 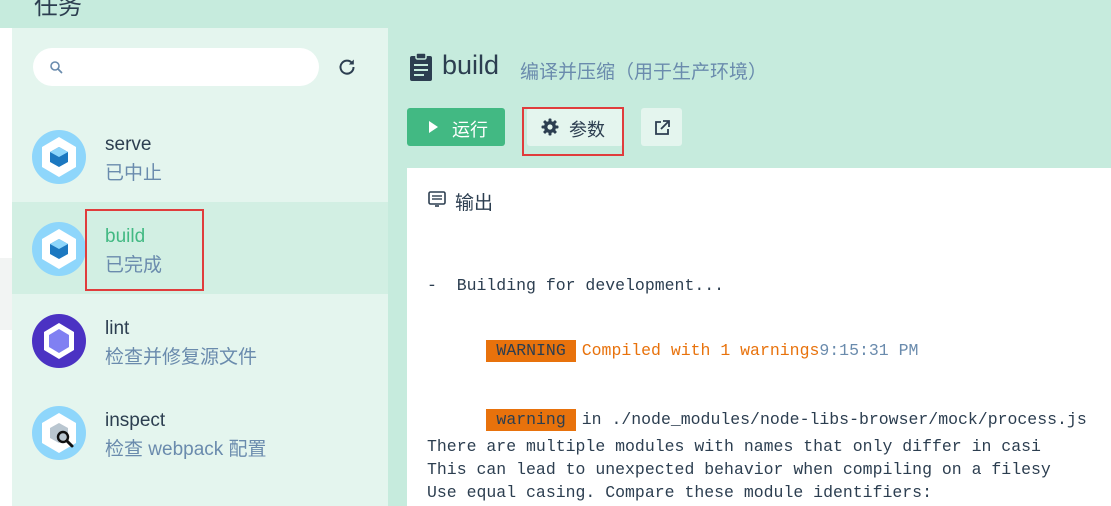 What do you see at coordinates (59, 341) in the screenshot?
I see `eslint-hexagon-icon` at bounding box center [59, 341].